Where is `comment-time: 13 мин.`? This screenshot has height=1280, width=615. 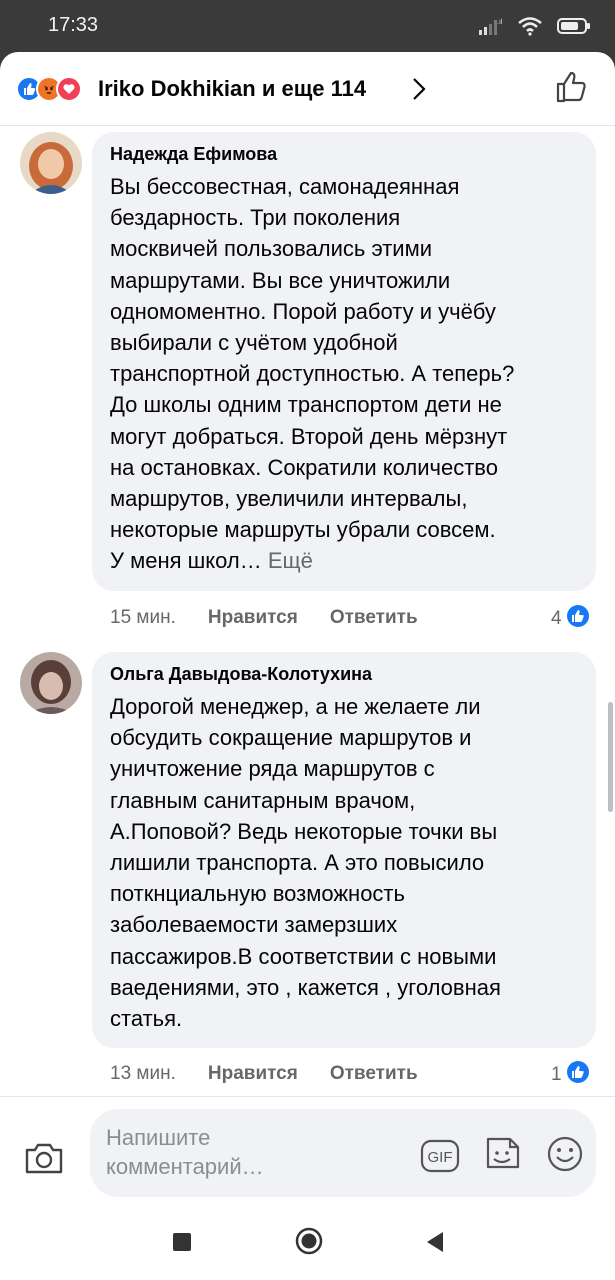
comment-time: 13 мин. is located at coordinates (143, 1073).